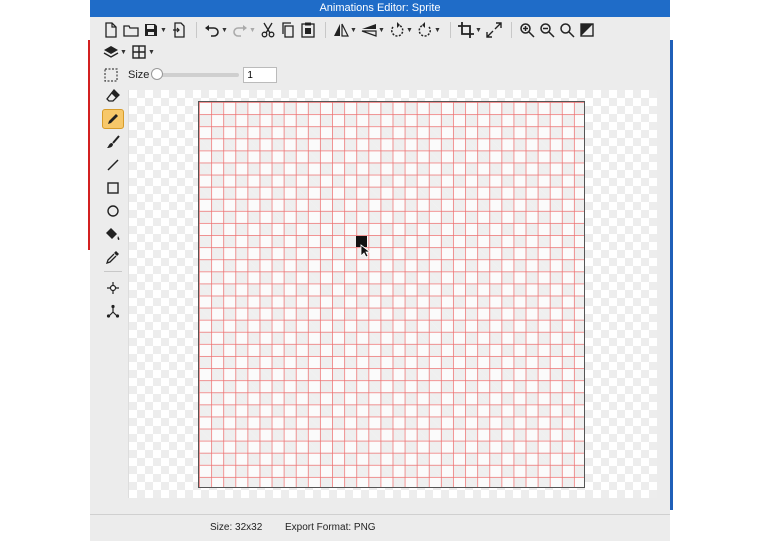 This screenshot has height=541, width=763. What do you see at coordinates (224, 30) in the screenshot?
I see `undo-menu-caret-icon: ▼` at bounding box center [224, 30].